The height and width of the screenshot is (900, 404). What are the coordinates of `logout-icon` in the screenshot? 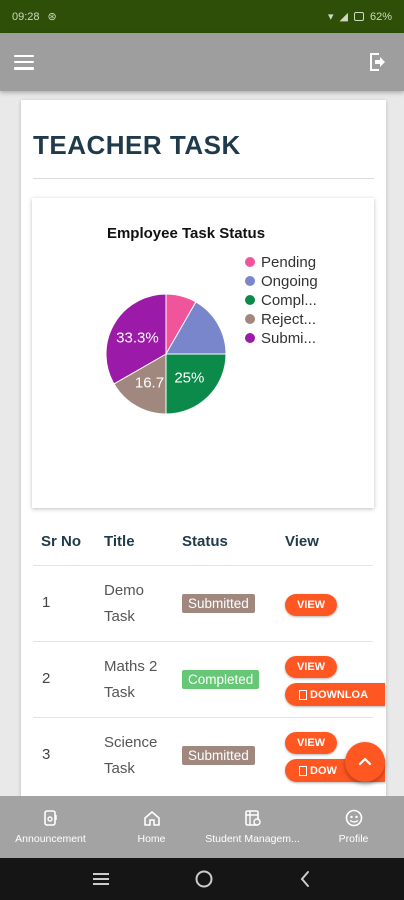 It's located at (378, 62).